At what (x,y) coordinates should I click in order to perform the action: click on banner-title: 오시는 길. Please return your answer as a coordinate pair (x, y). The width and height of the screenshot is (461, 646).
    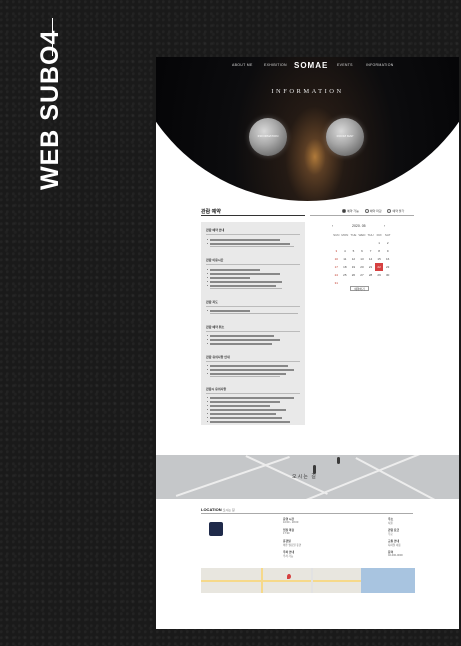
    Looking at the image, I should click on (304, 477).